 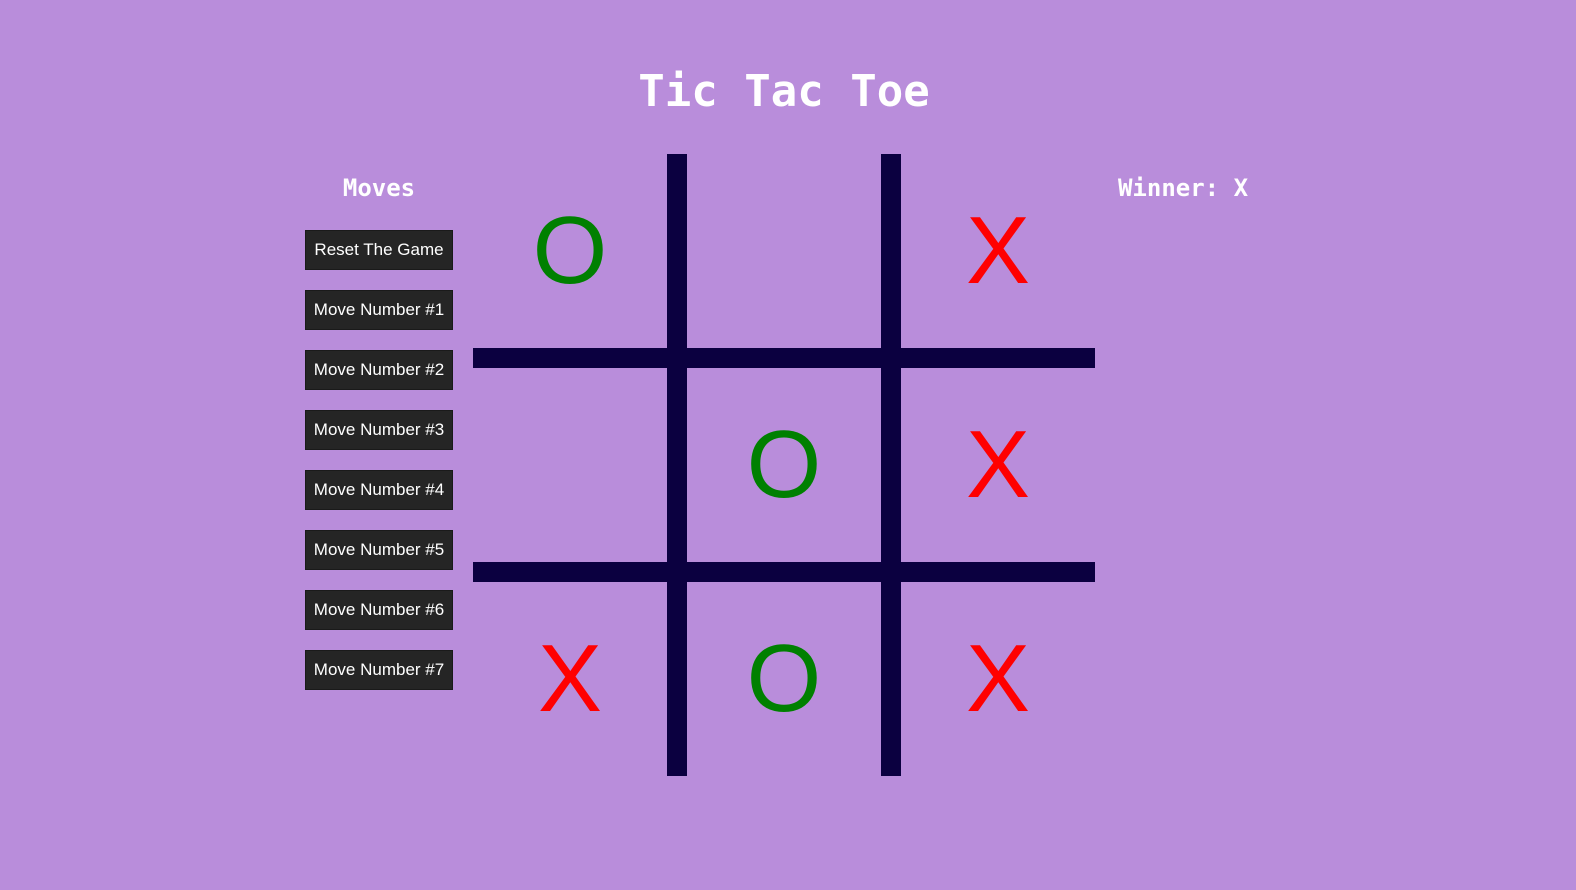 I want to click on move-6-button: Move Number #6, so click(x=379, y=610).